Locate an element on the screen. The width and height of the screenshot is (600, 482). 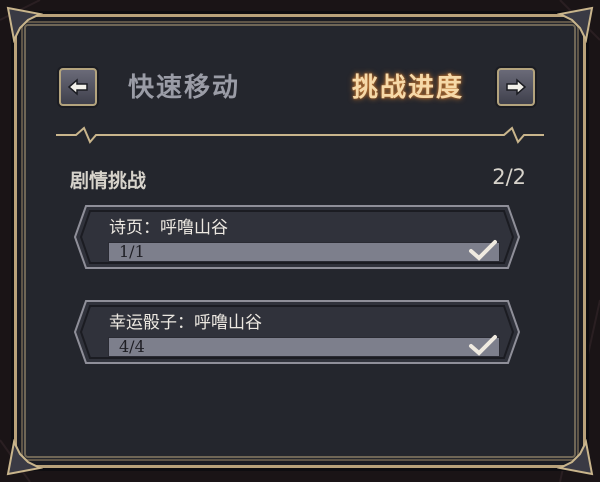
progress-bar: 1/1 is located at coordinates (304, 252).